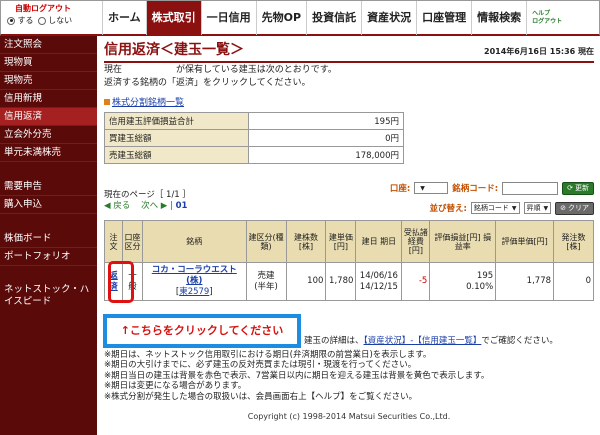  I want to click on price-cell: 1,780, so click(341, 281).